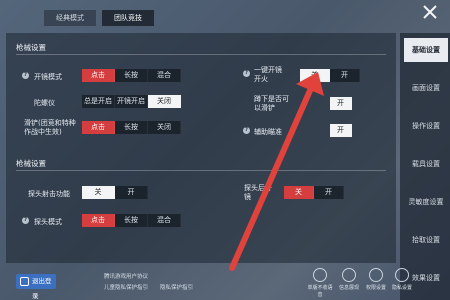 Image resolution: width=450 pixels, height=300 pixels. Describe the element at coordinates (164, 220) in the screenshot. I see `peek-mode-option-mixed: 混合` at that location.